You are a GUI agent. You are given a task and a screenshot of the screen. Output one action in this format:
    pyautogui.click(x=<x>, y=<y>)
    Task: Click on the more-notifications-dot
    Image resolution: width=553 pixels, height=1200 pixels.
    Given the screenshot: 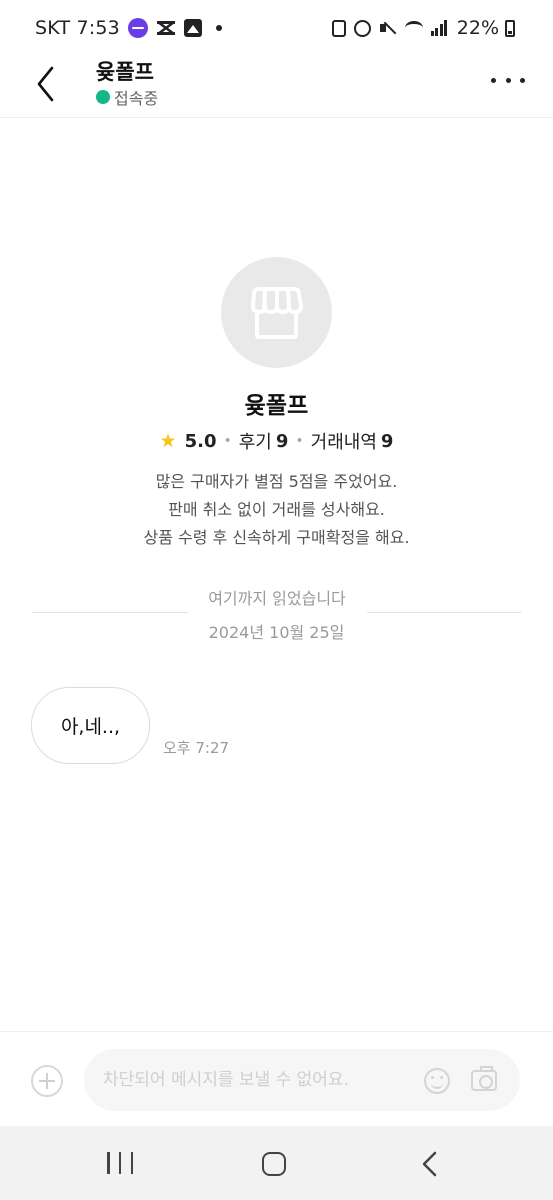 What is the action you would take?
    pyautogui.click(x=218, y=28)
    